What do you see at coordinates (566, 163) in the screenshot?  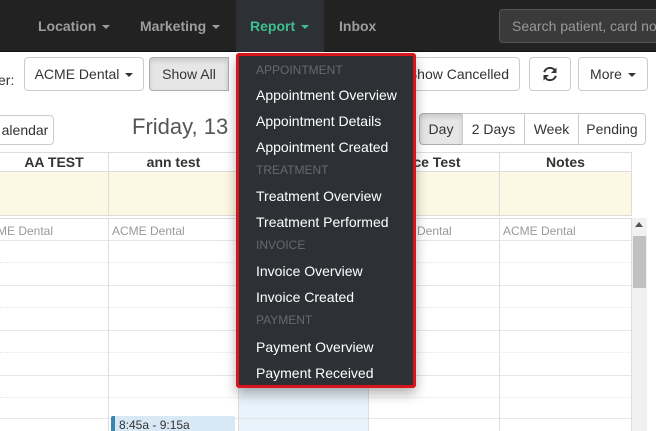 I see `column-header-notes: Notes` at bounding box center [566, 163].